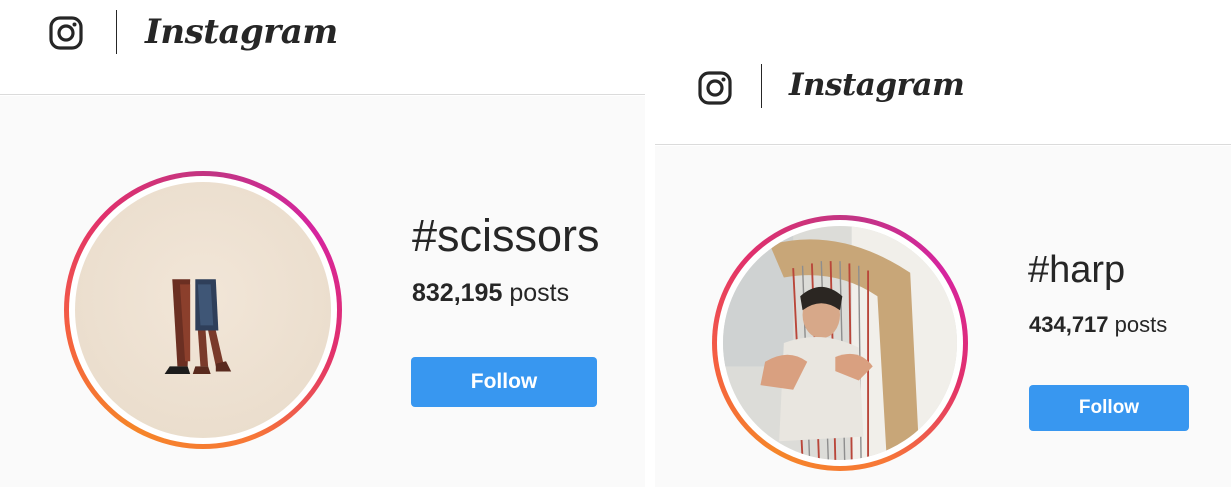 The height and width of the screenshot is (487, 1231). I want to click on post-count: 434,717, so click(1069, 324).